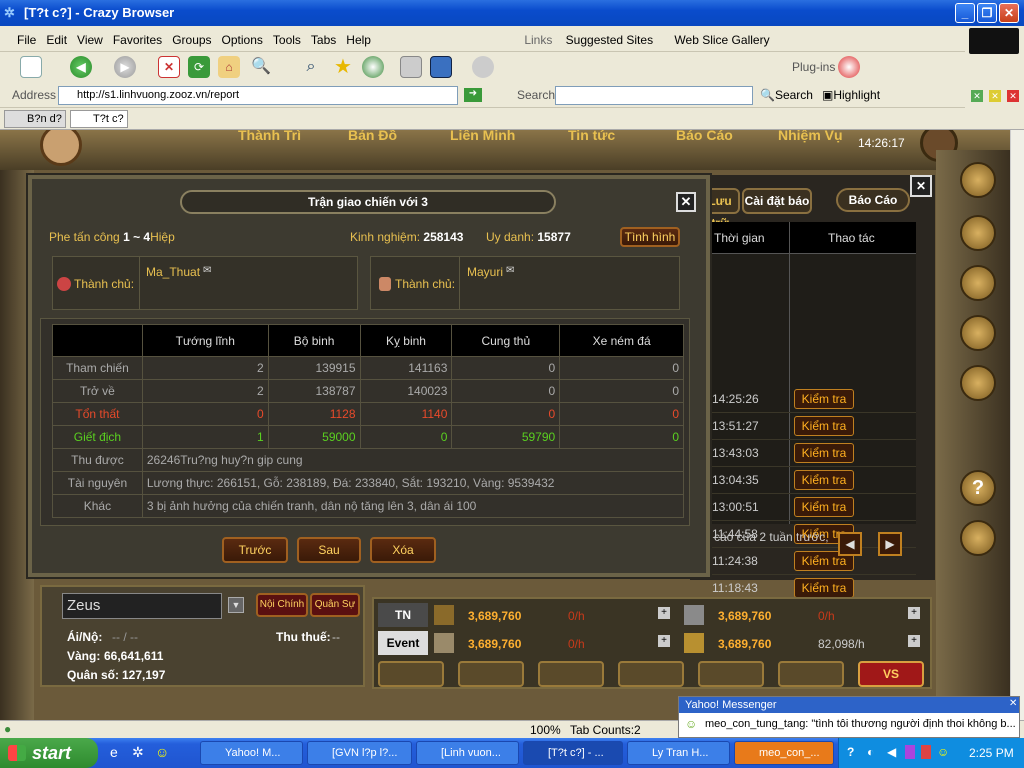 This screenshot has width=1024, height=768. Describe the element at coordinates (26, 40) in the screenshot. I see `menu-file: File` at that location.